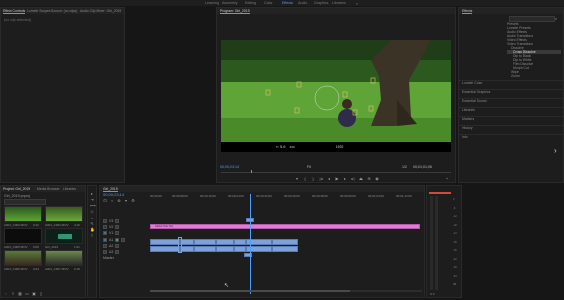 Image resolution: width=564 pixels, height=300 pixels. What do you see at coordinates (92, 236) in the screenshot?
I see `type-tool-icon: T` at bounding box center [92, 236].